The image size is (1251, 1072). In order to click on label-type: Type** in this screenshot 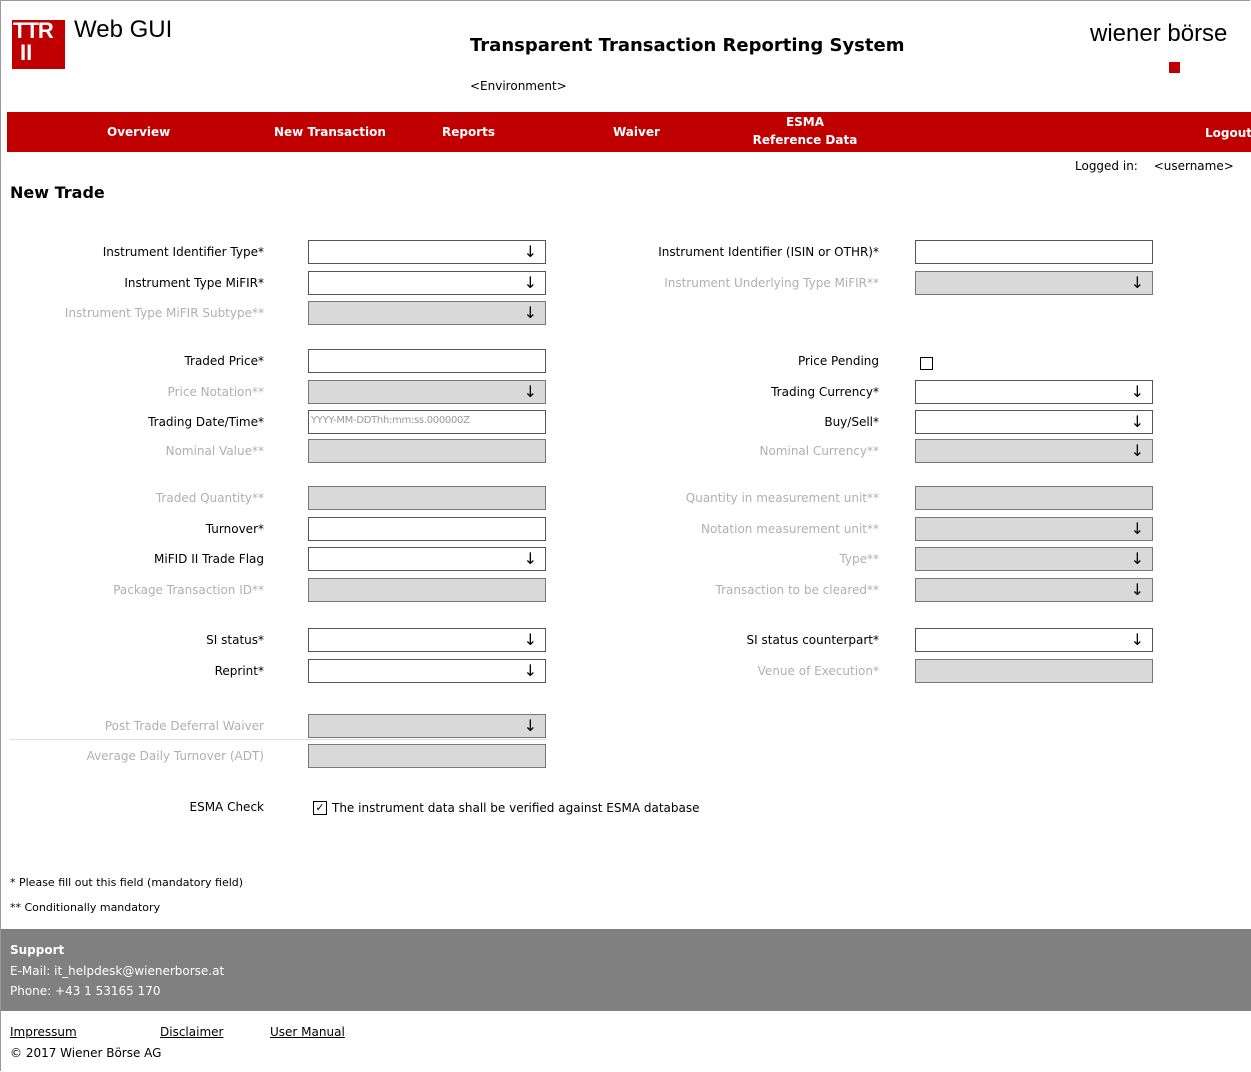, I will do `click(859, 559)`.